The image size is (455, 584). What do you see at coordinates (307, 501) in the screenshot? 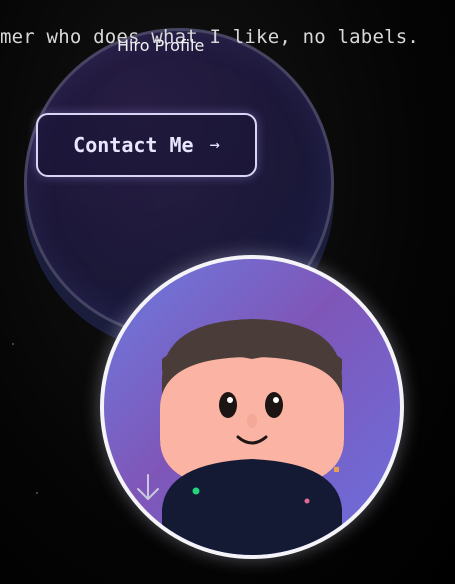
I see `sparkle-pink` at bounding box center [307, 501].